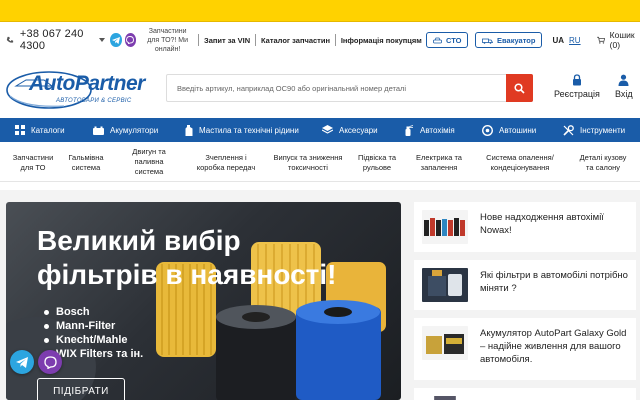 This screenshot has height=400, width=640. I want to click on oil-bottle-icon, so click(189, 130).